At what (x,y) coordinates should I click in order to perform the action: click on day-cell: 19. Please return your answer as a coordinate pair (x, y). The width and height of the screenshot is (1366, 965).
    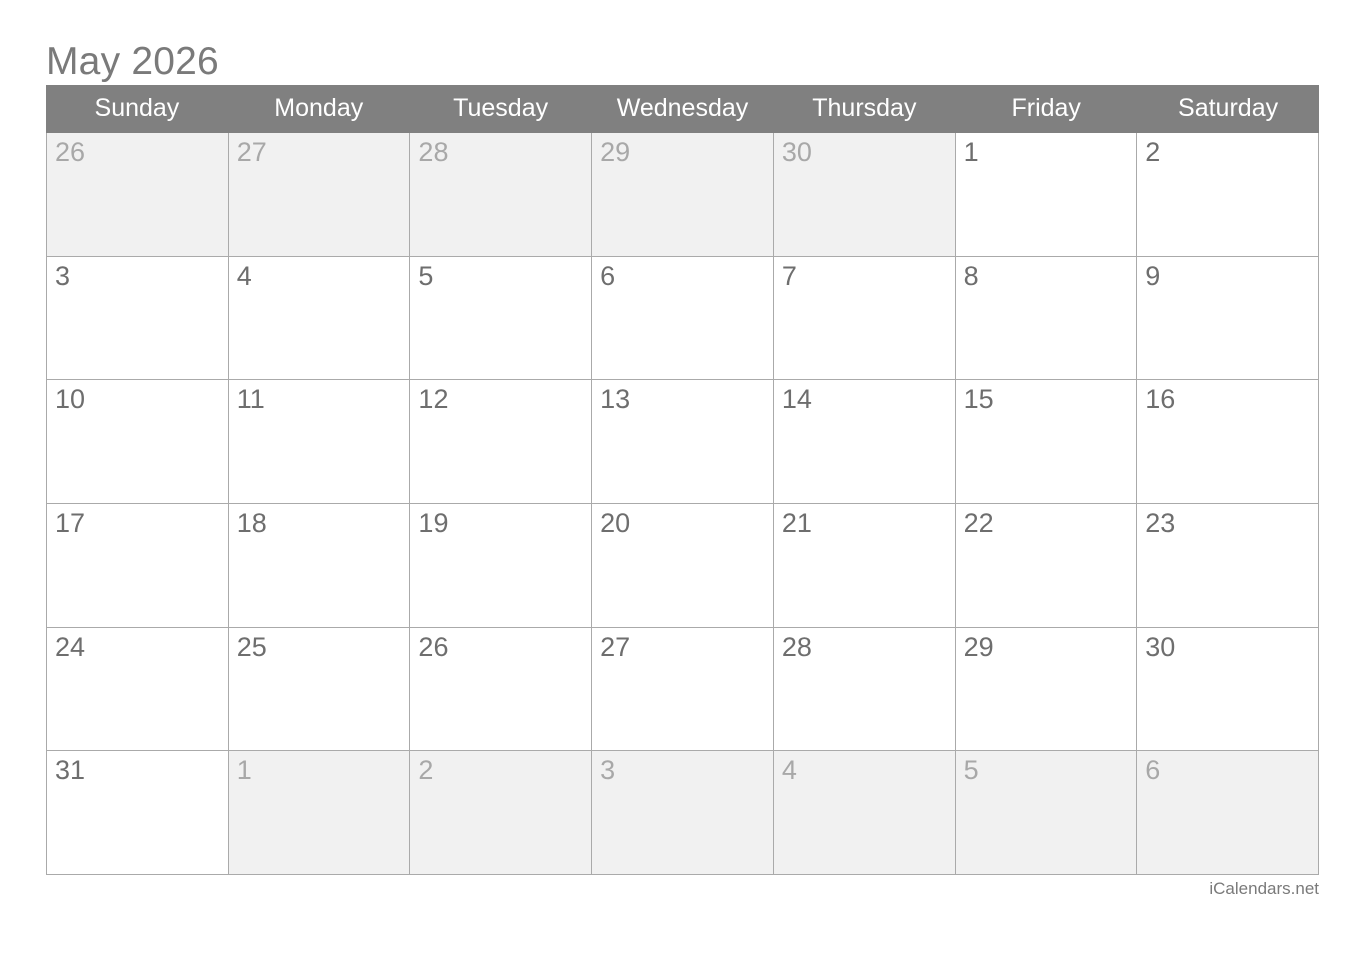
    Looking at the image, I should click on (501, 566).